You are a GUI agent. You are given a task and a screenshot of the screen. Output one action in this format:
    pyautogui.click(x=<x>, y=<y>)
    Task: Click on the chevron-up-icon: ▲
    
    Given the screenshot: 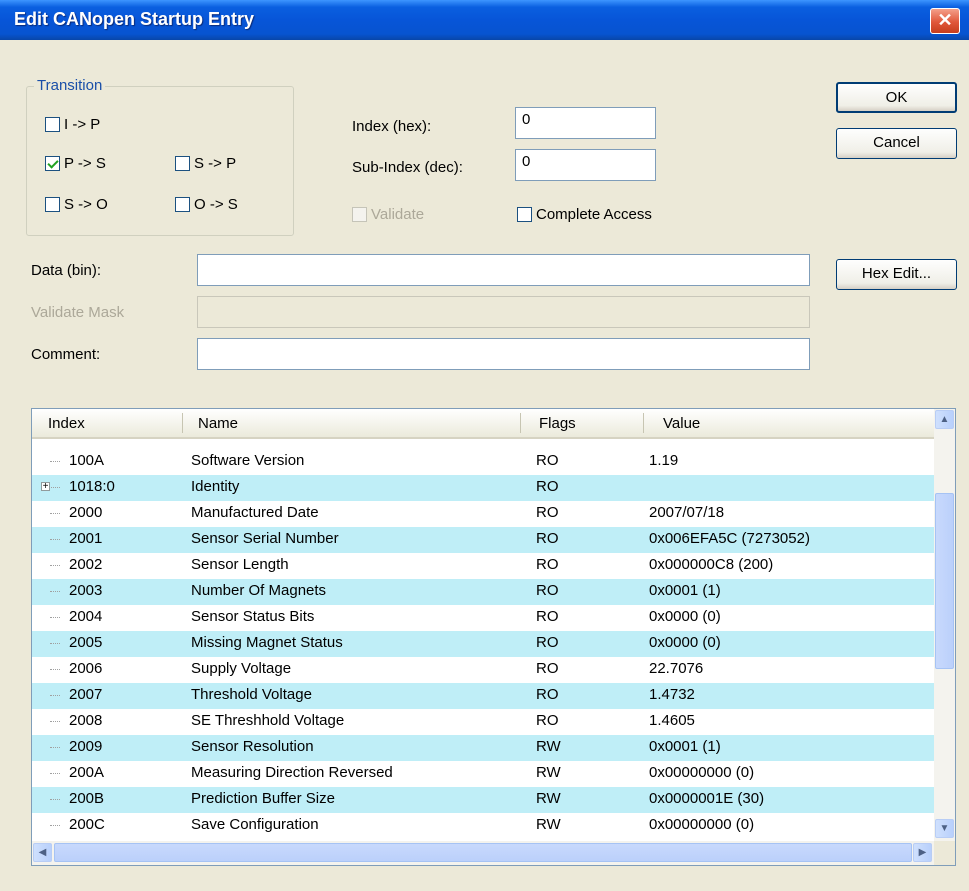 What is the action you would take?
    pyautogui.click(x=944, y=419)
    